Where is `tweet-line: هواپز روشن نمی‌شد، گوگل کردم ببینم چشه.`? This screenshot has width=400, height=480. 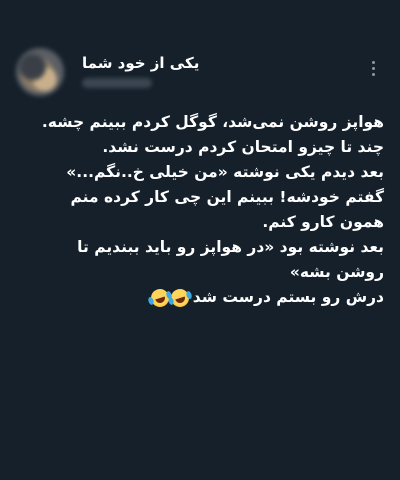 tweet-line: هواپز روشن نمی‌شد، گوگل کردم ببینم چشه. is located at coordinates (212, 122).